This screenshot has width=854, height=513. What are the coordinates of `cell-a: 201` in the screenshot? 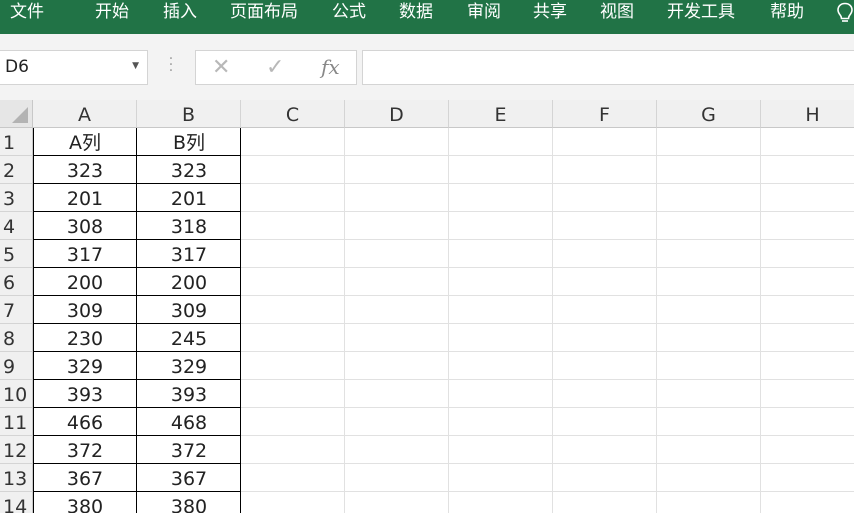 It's located at (85, 198).